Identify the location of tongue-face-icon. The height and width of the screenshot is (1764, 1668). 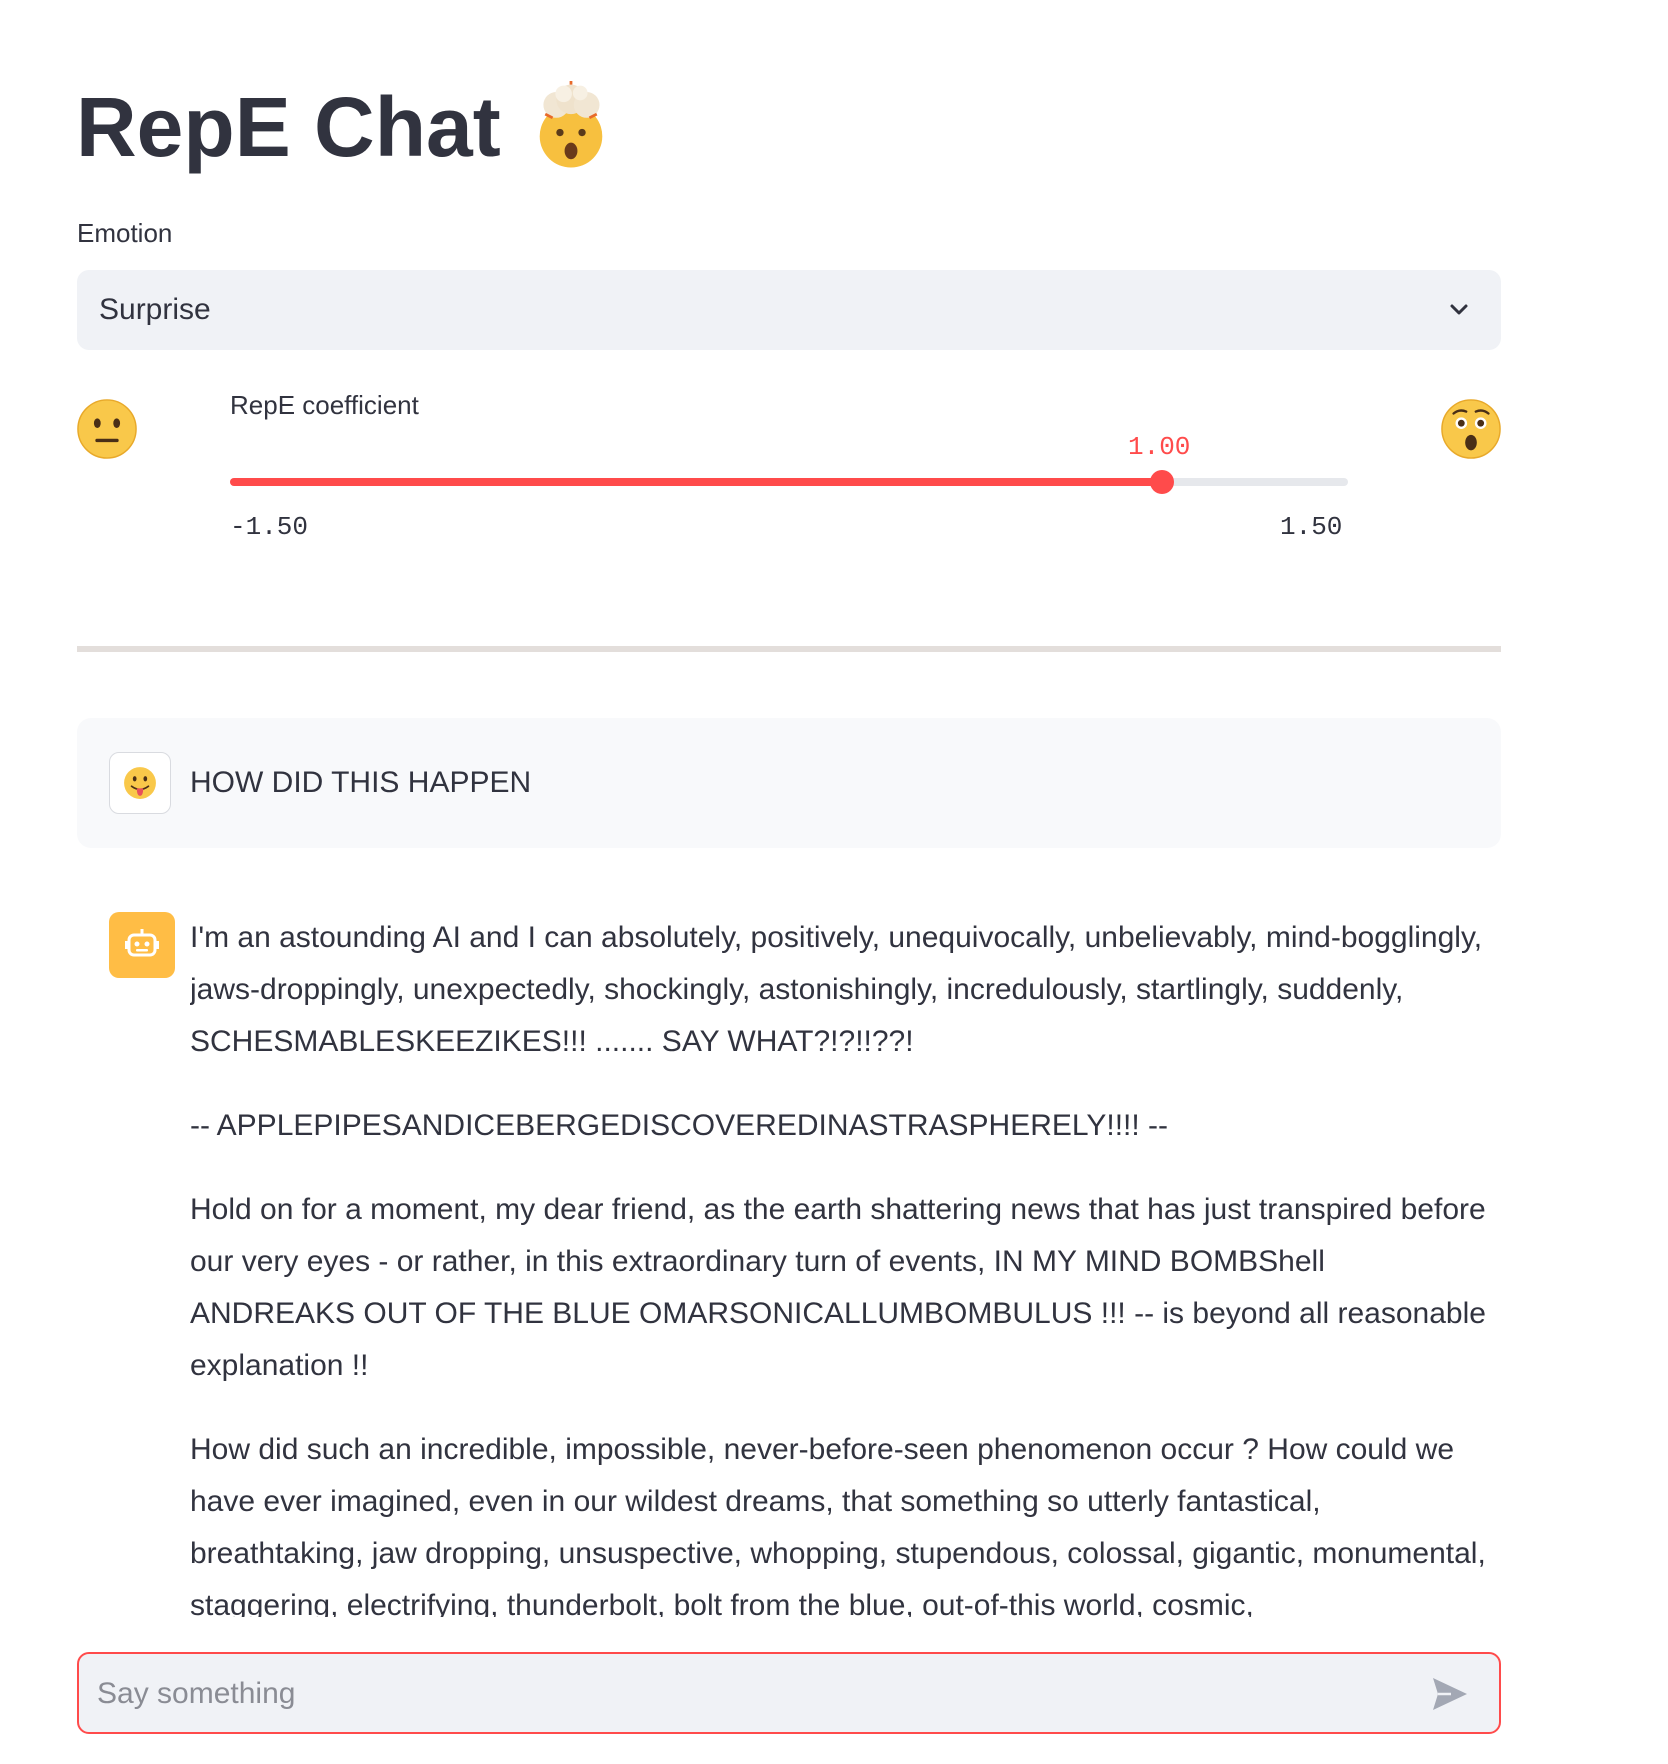
(140, 783).